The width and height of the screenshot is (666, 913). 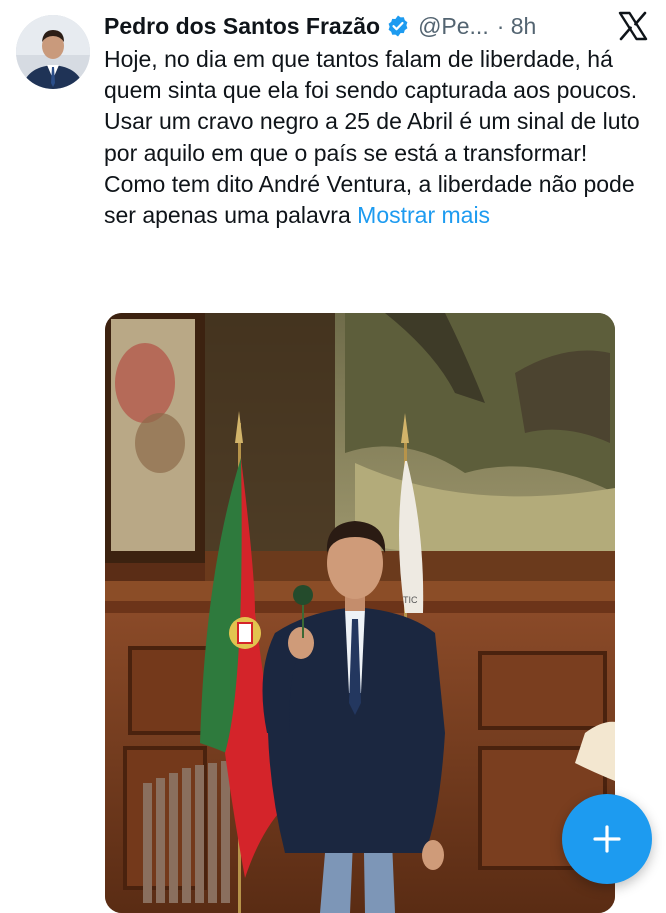 I want to click on compose-button, so click(x=607, y=839).